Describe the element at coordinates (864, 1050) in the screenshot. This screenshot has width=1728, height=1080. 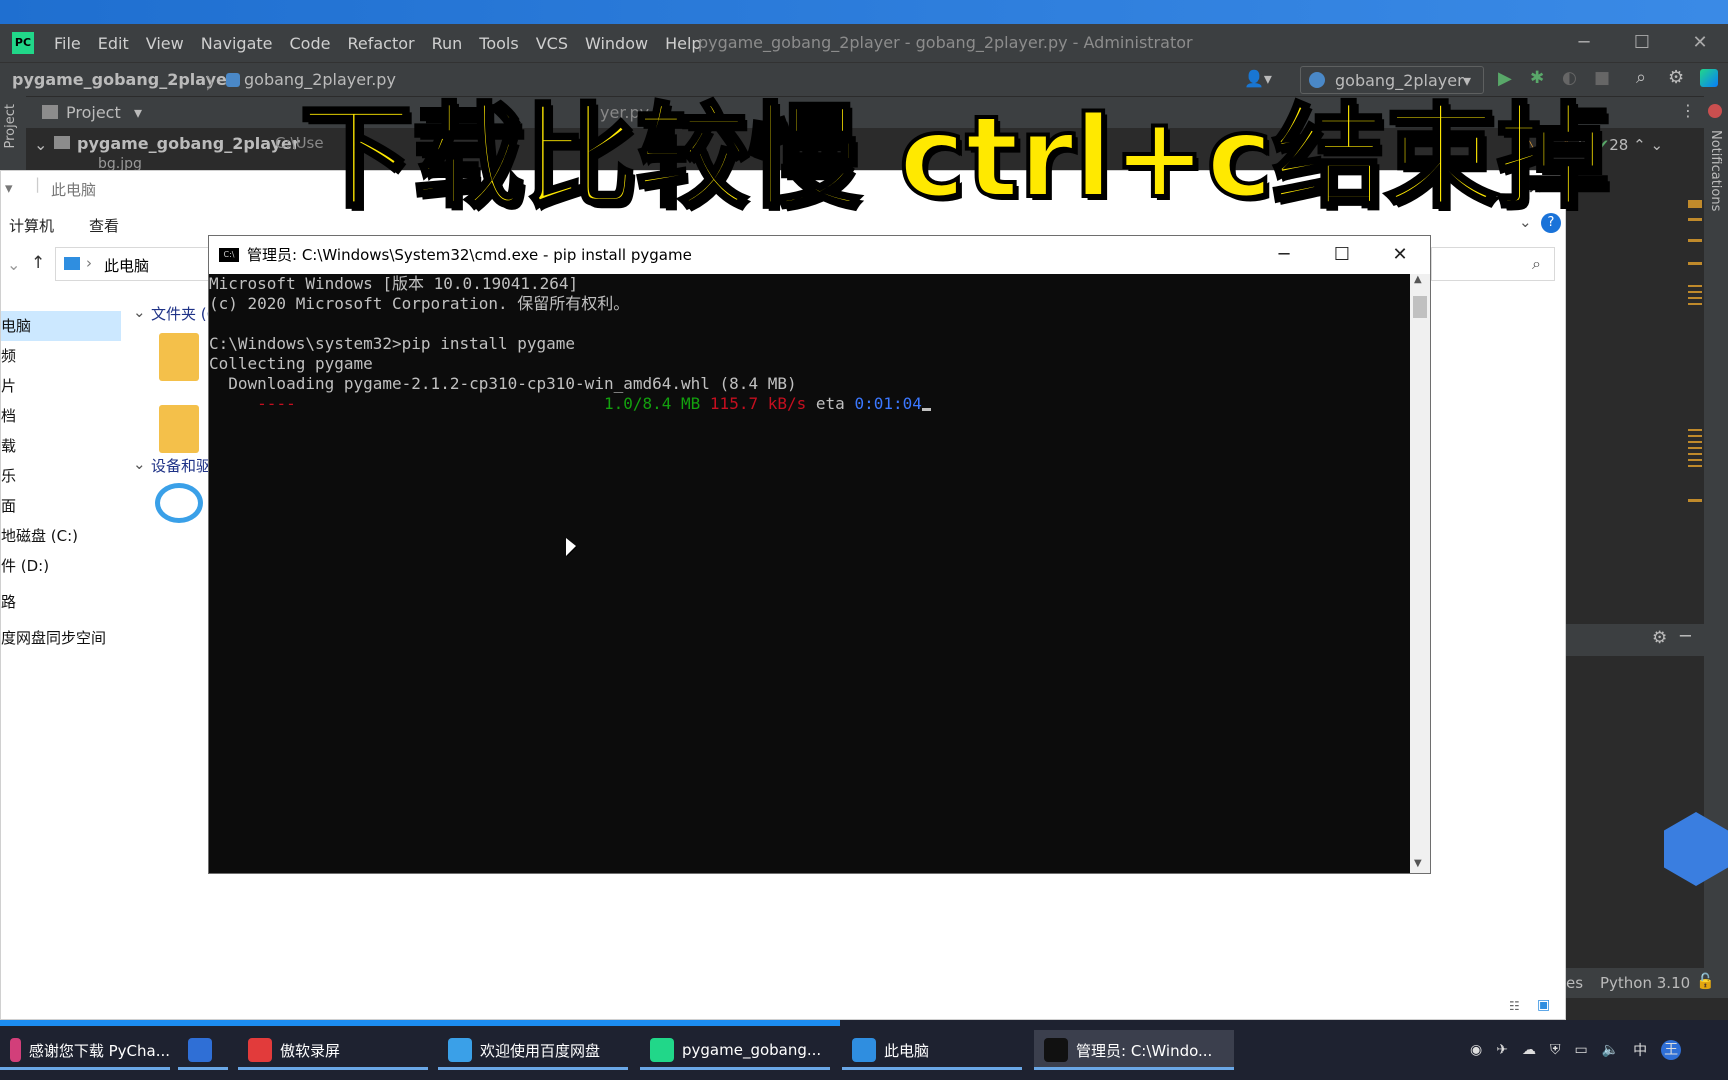
I see `this-pc-icon` at that location.